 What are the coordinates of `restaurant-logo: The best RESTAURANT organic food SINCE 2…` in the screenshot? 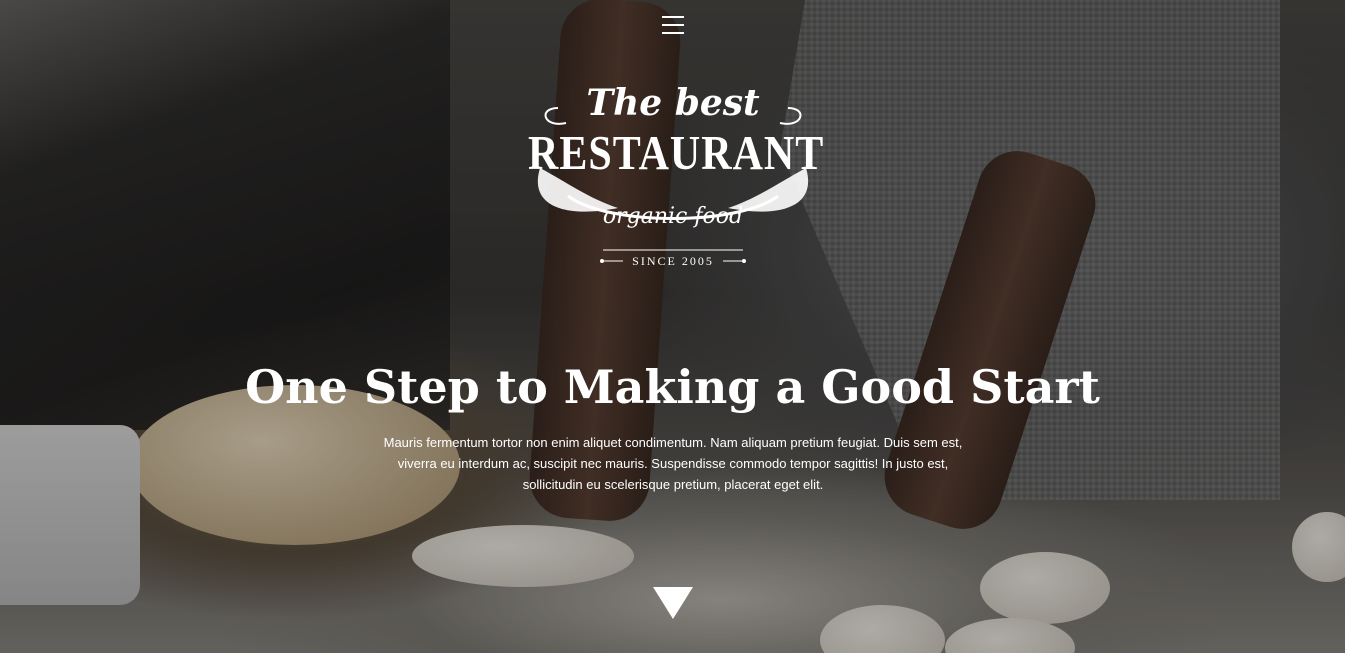 It's located at (676, 175).